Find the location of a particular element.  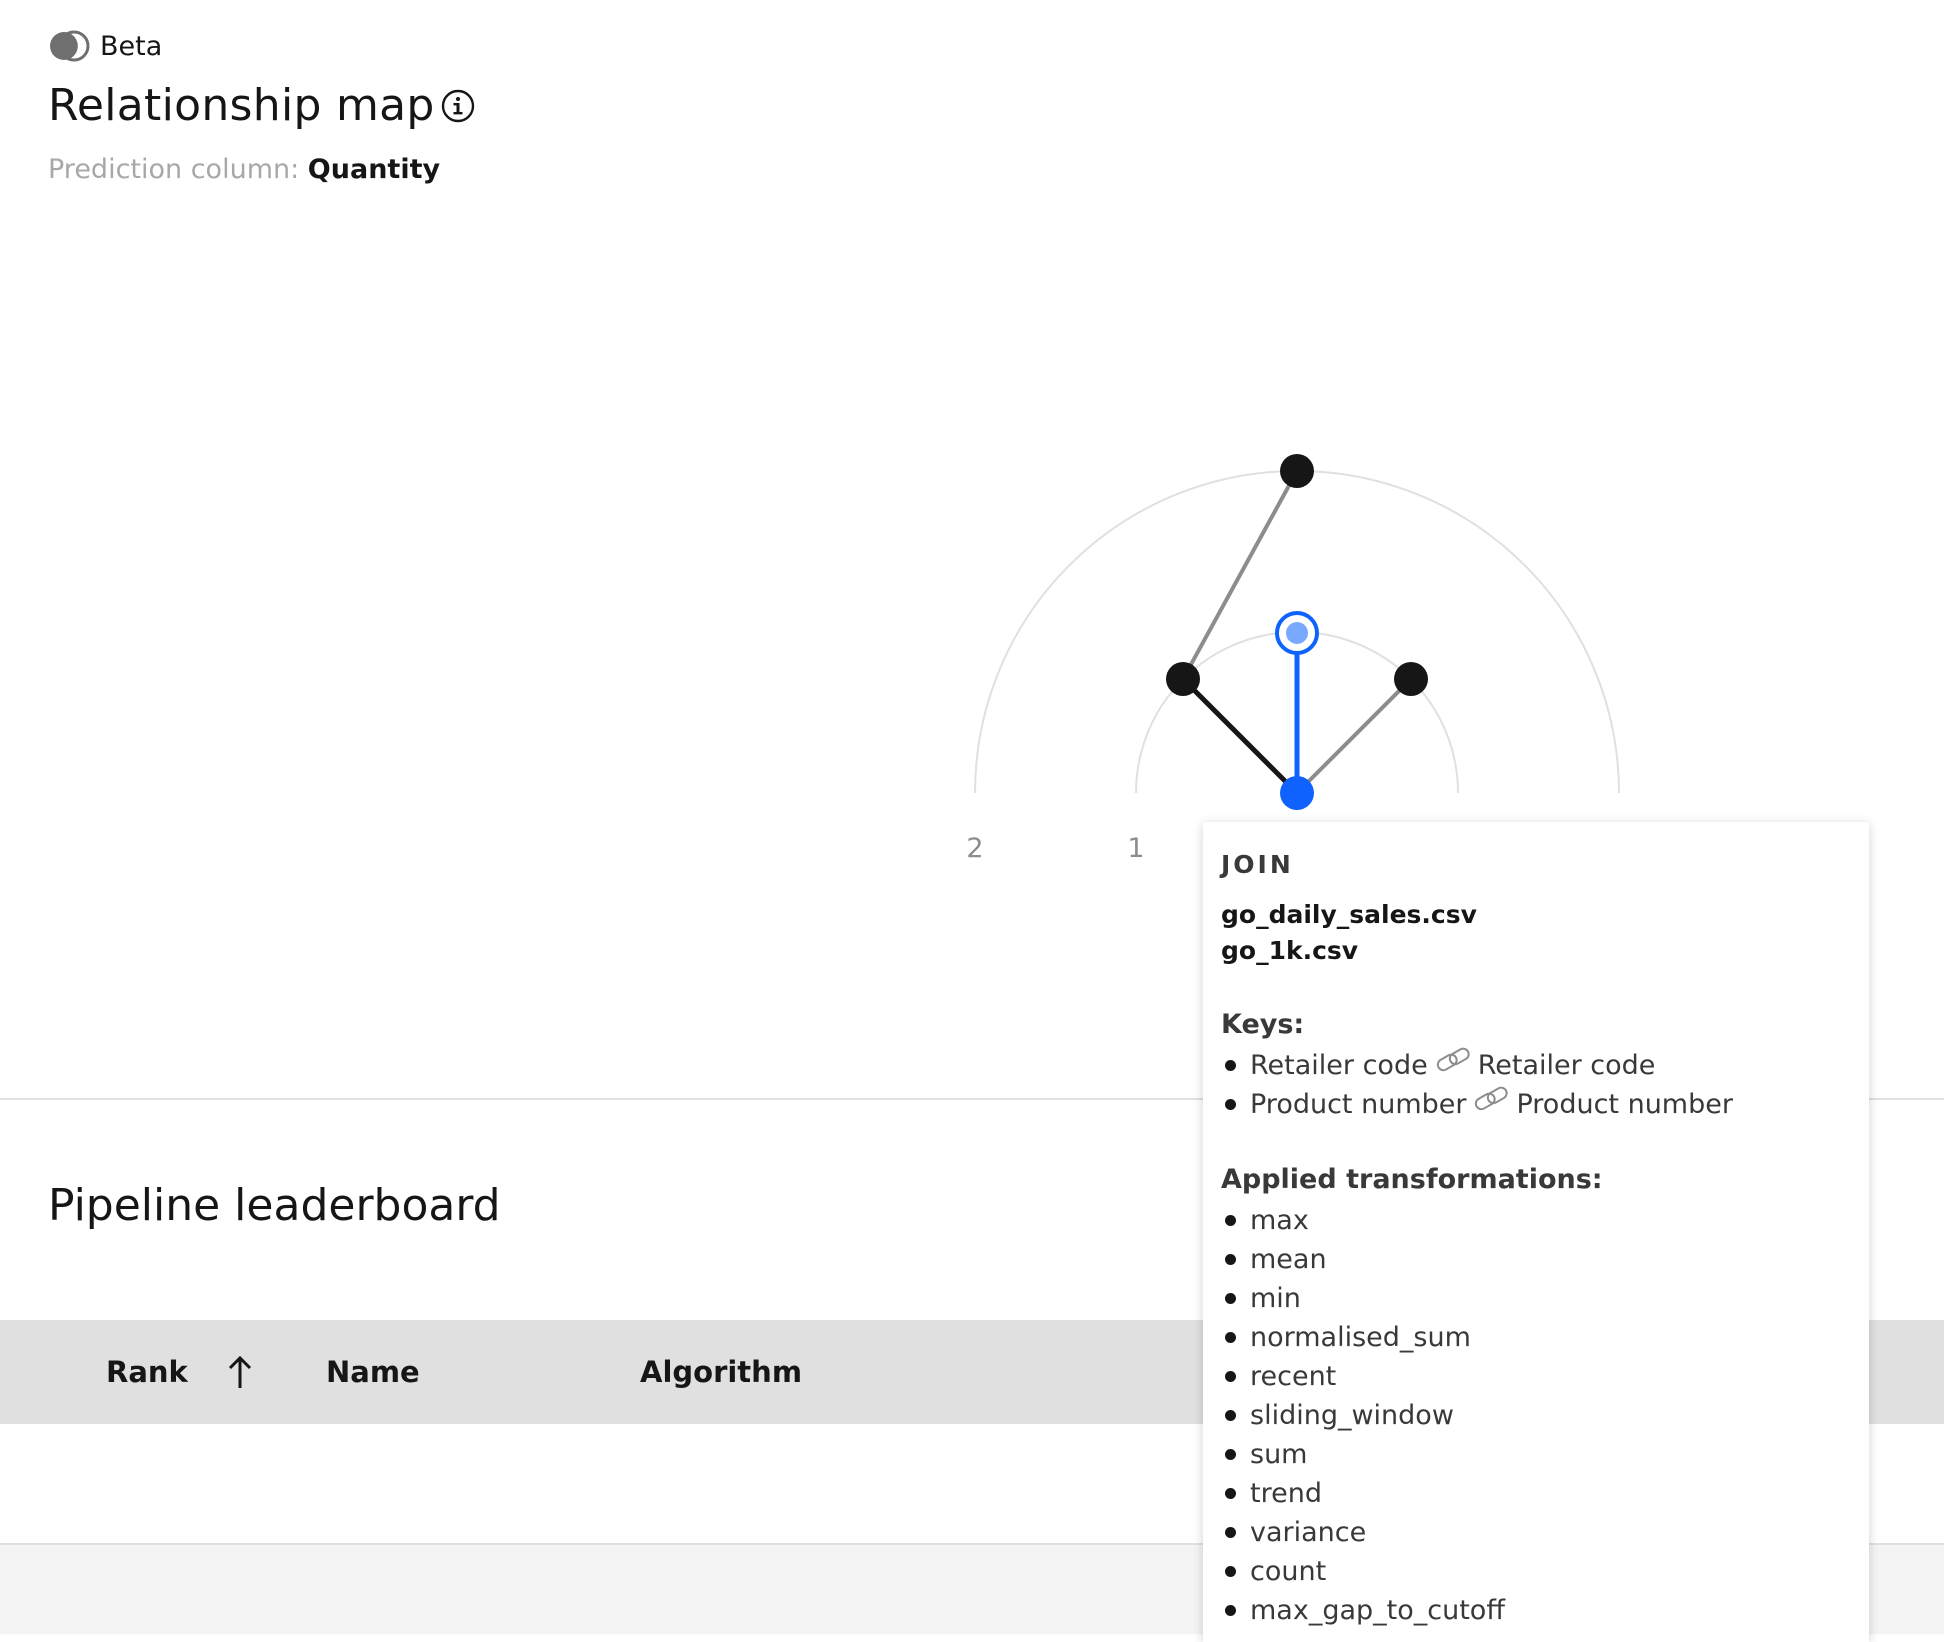

key-left: Retailer code is located at coordinates (1339, 1065).